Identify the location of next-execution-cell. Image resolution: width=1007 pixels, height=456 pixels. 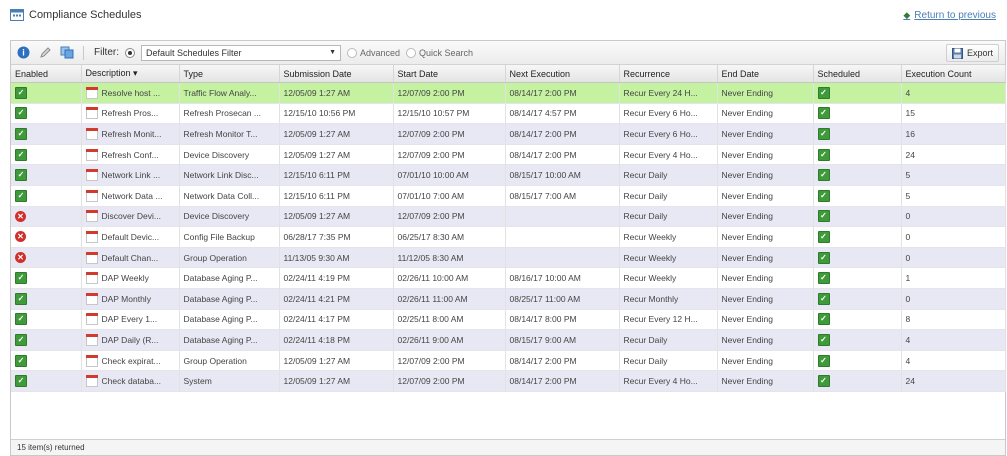
(562, 237).